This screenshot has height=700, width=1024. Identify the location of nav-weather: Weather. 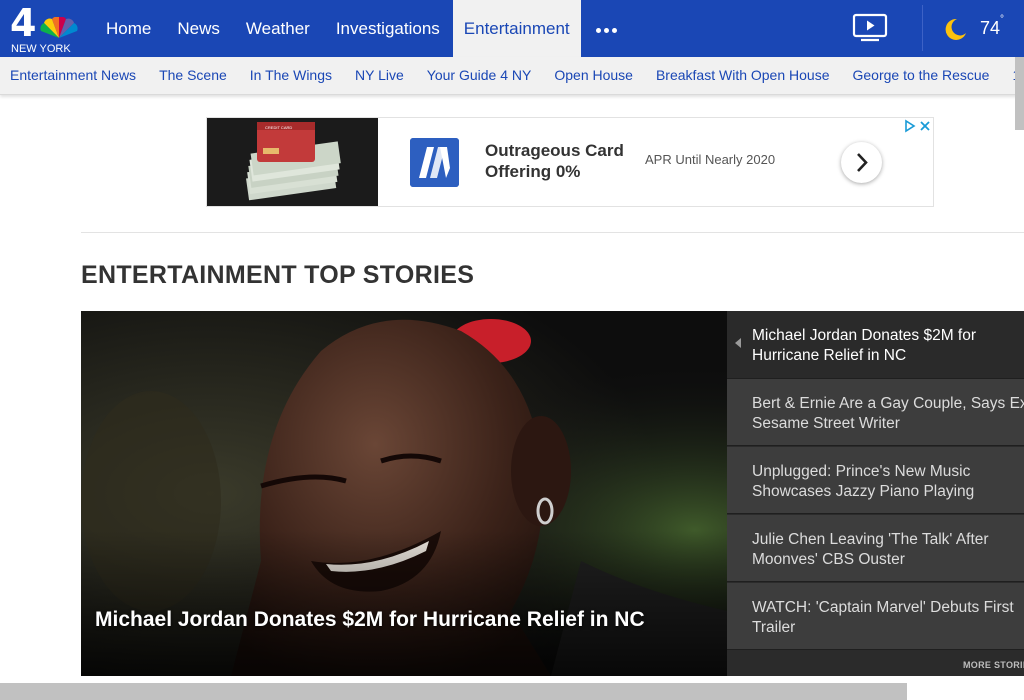
(278, 28).